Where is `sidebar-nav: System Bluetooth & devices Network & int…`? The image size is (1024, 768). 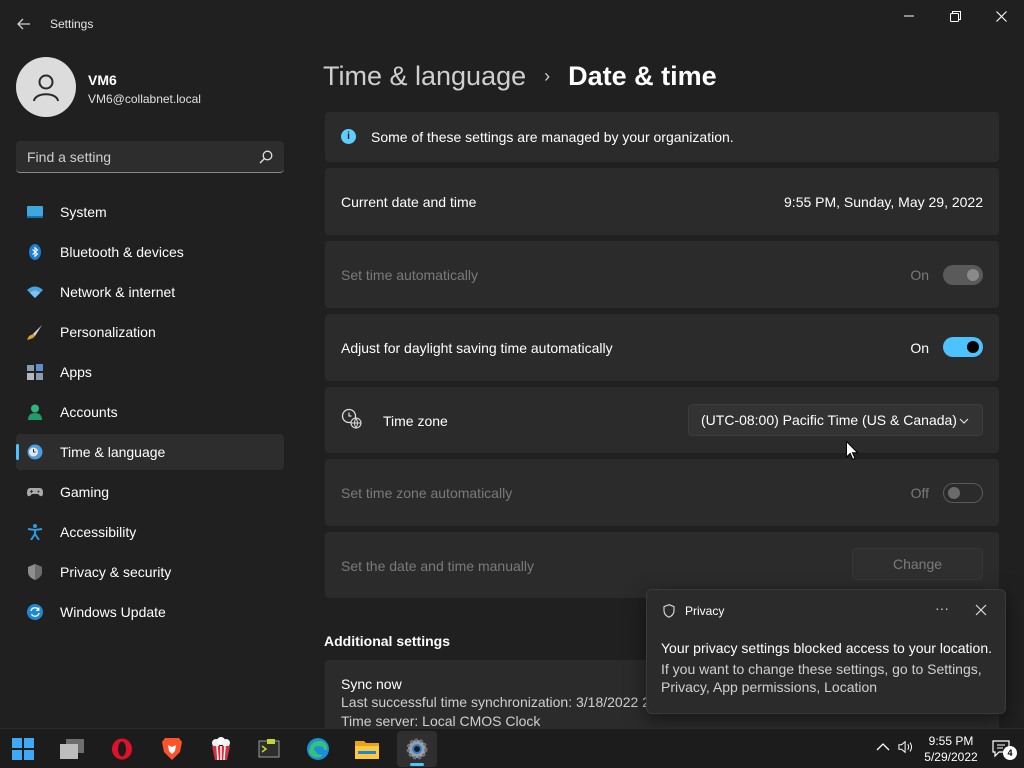
sidebar-nav: System Bluetooth & devices Network & int… is located at coordinates (150, 414).